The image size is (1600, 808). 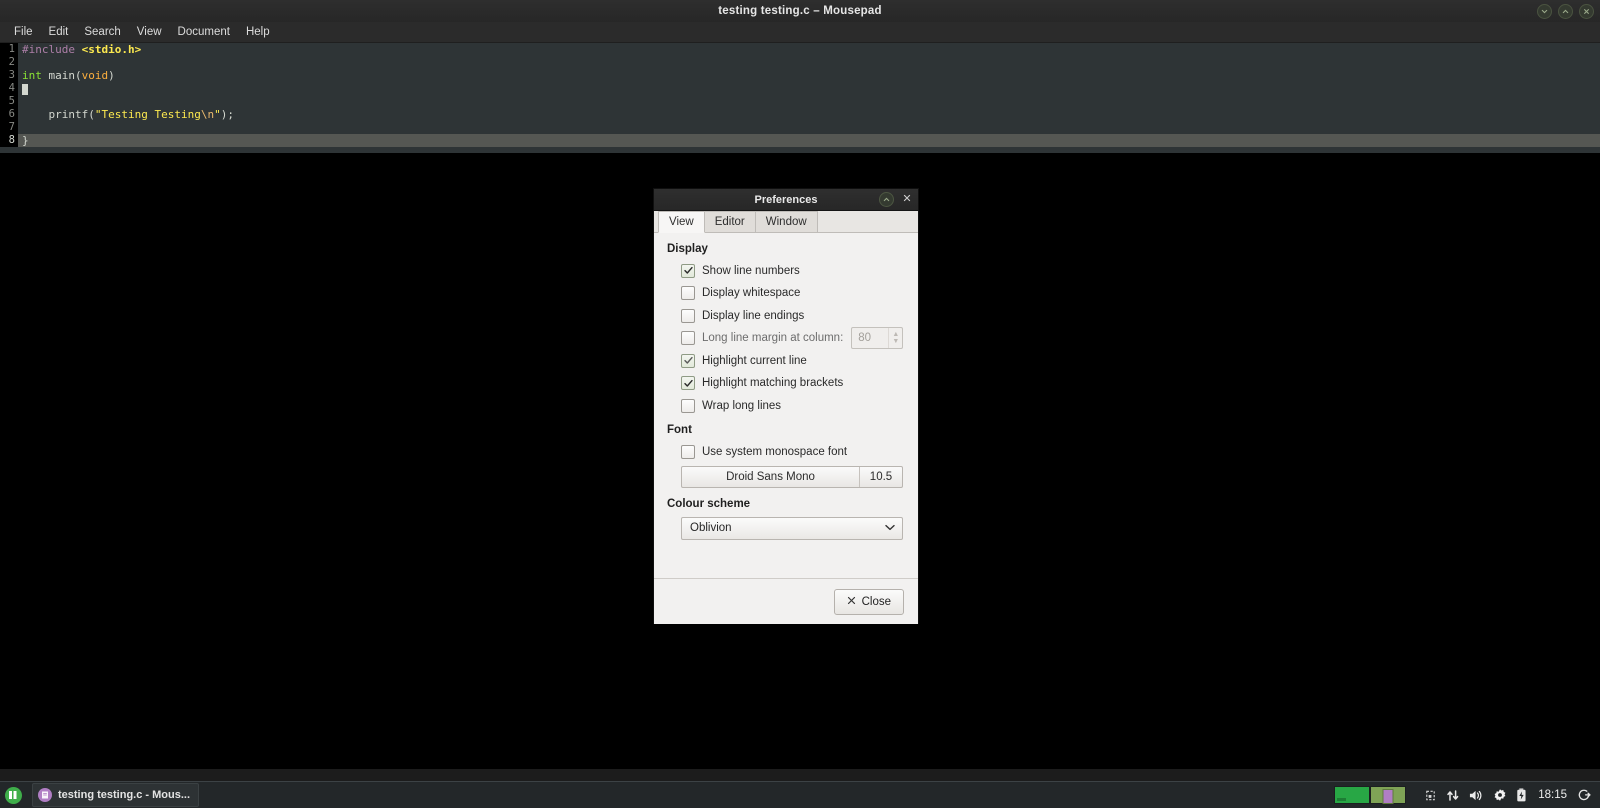 I want to click on battery-icon, so click(x=1521, y=795).